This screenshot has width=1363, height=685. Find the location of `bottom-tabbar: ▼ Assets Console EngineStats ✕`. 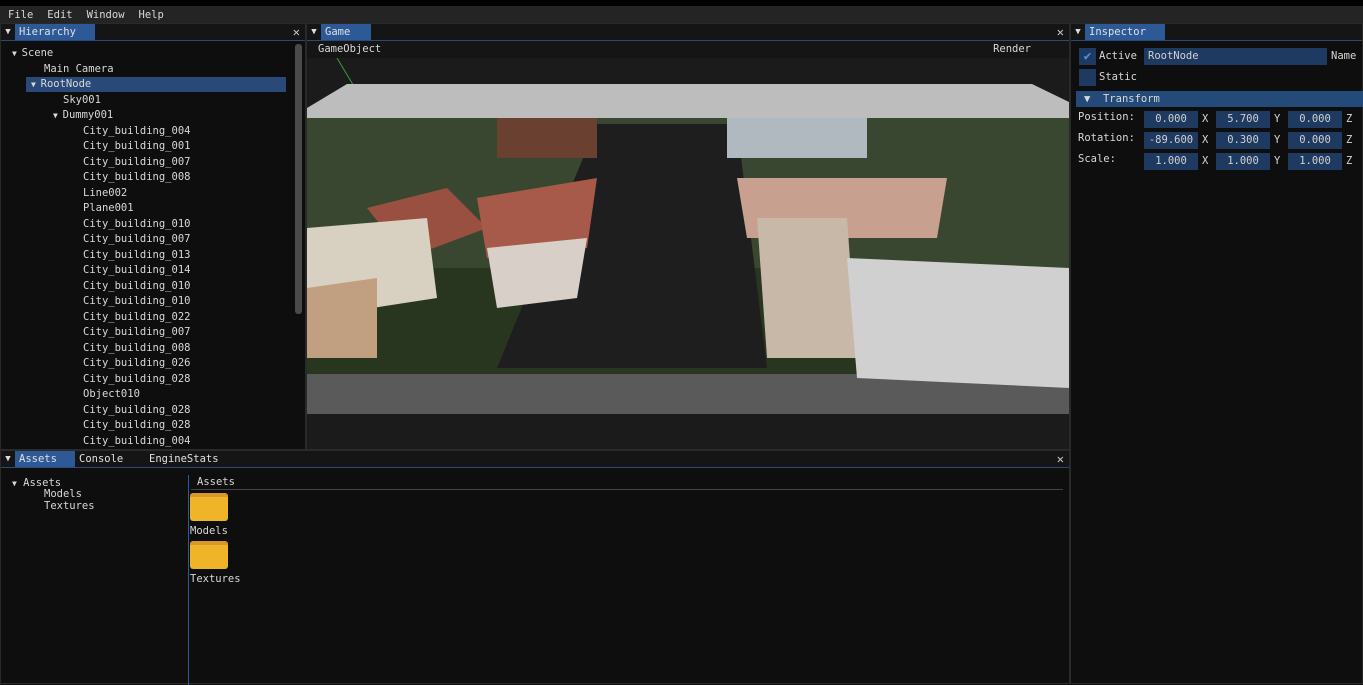

bottom-tabbar: ▼ Assets Console EngineStats ✕ is located at coordinates (535, 459).